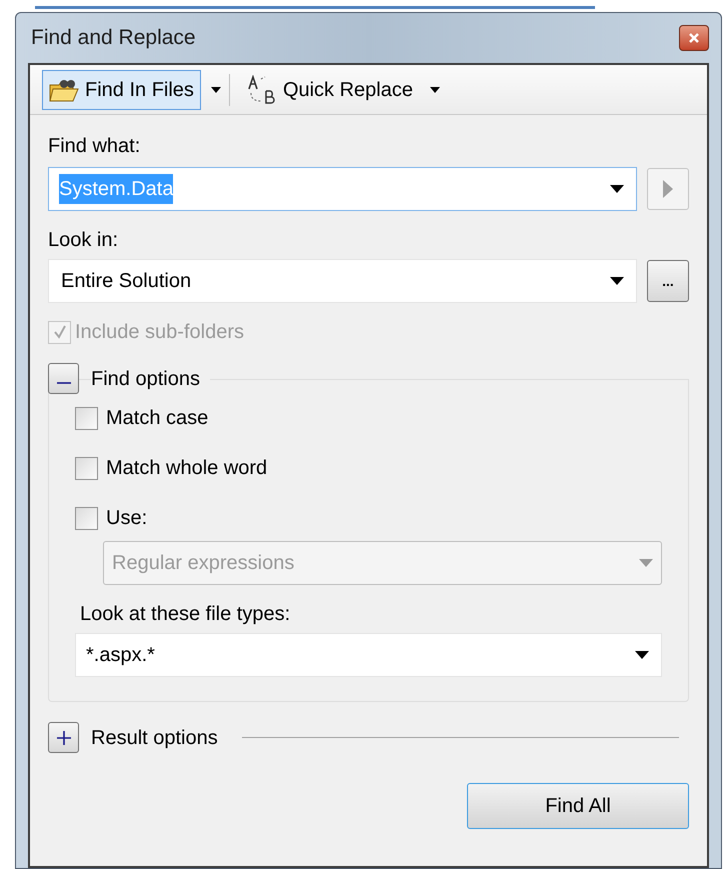 This screenshot has height=869, width=725. I want to click on search-text: System.Data, so click(116, 189).